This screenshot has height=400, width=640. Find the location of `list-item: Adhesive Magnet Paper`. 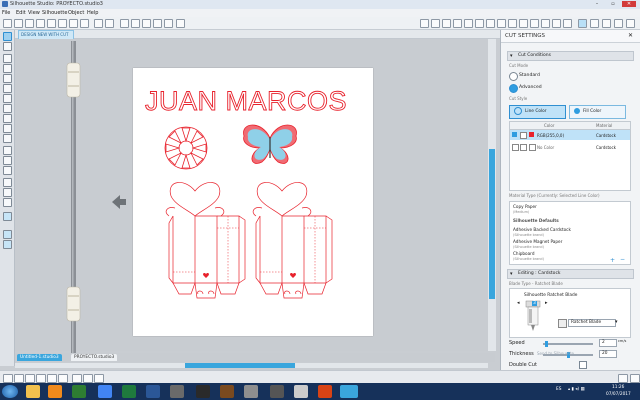

list-item: Adhesive Magnet Paper is located at coordinates (537, 241).